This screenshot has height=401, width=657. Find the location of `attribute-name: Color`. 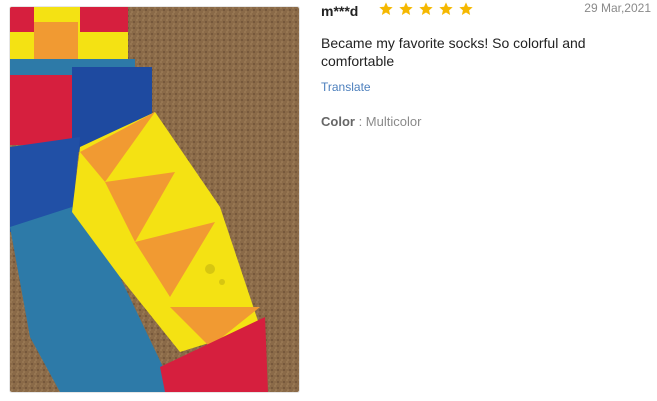

attribute-name: Color is located at coordinates (338, 121).